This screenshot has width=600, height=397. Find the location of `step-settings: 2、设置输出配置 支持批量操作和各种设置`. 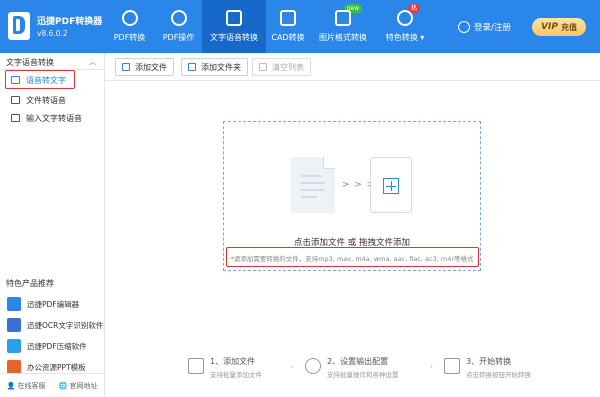

step-settings: 2、设置输出配置 支持批量操作和各种设置 is located at coordinates (352, 367).